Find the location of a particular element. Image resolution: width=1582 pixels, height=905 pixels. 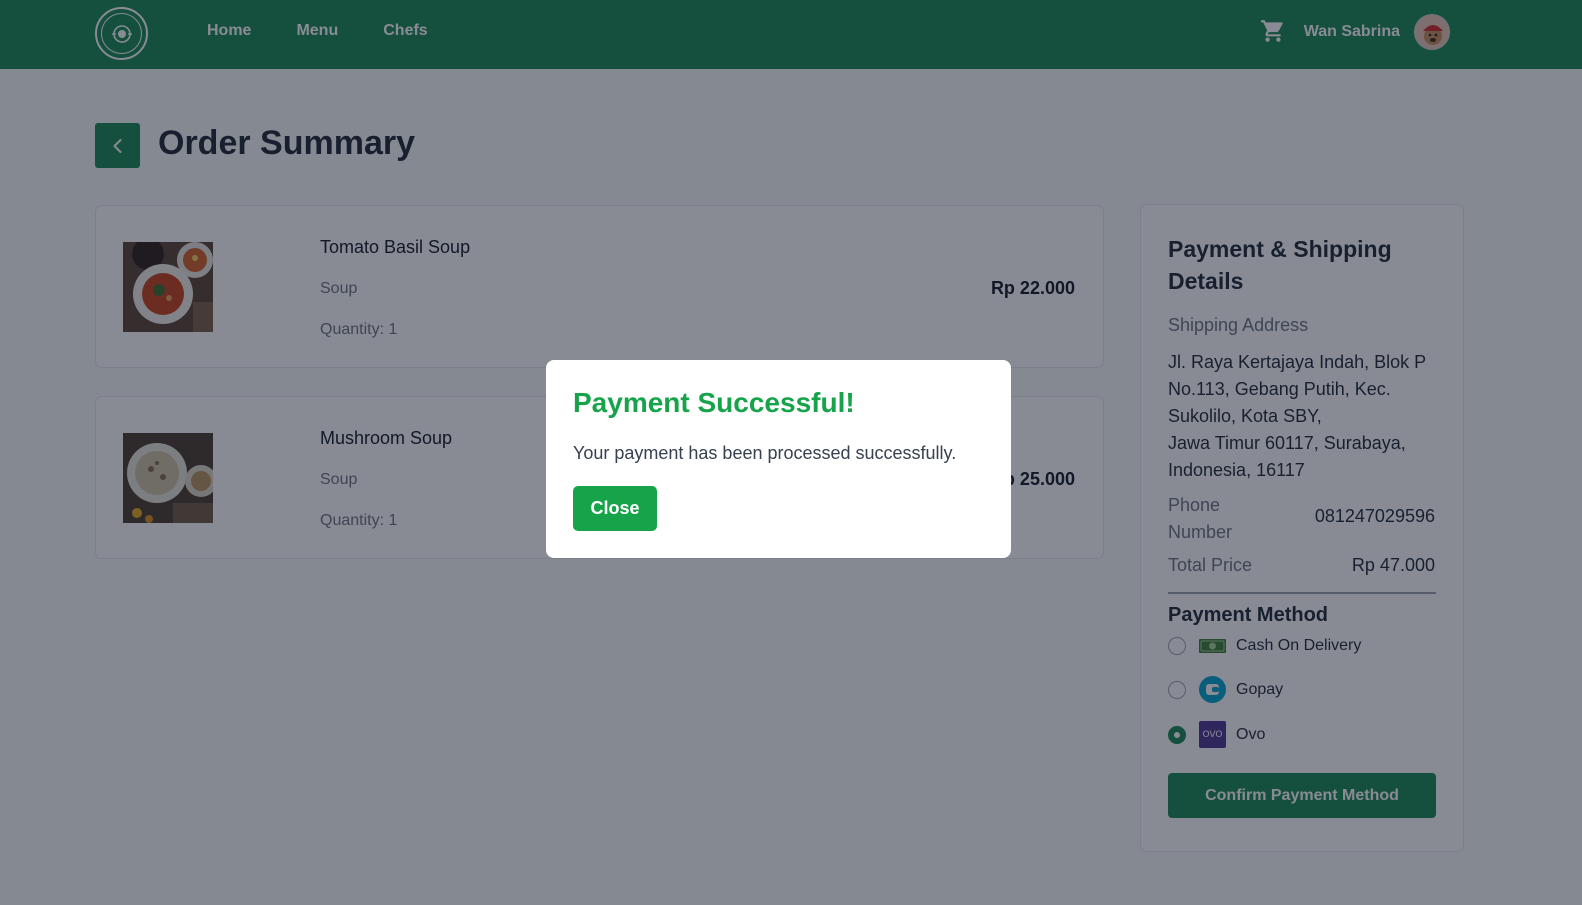

close-button: Close is located at coordinates (615, 508).